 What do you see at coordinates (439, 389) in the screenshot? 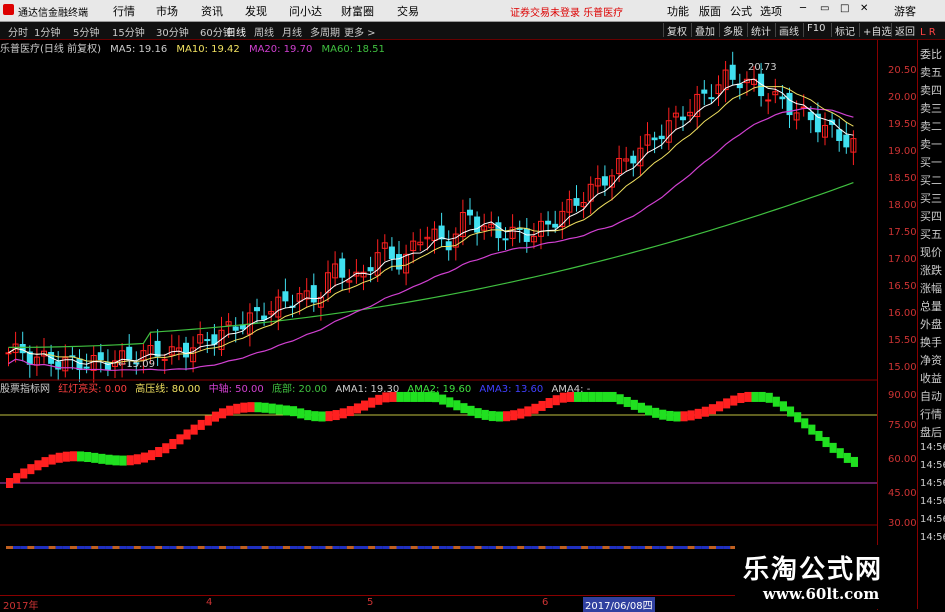
I see `ama2-label: AMA2: 19.60` at bounding box center [439, 389].